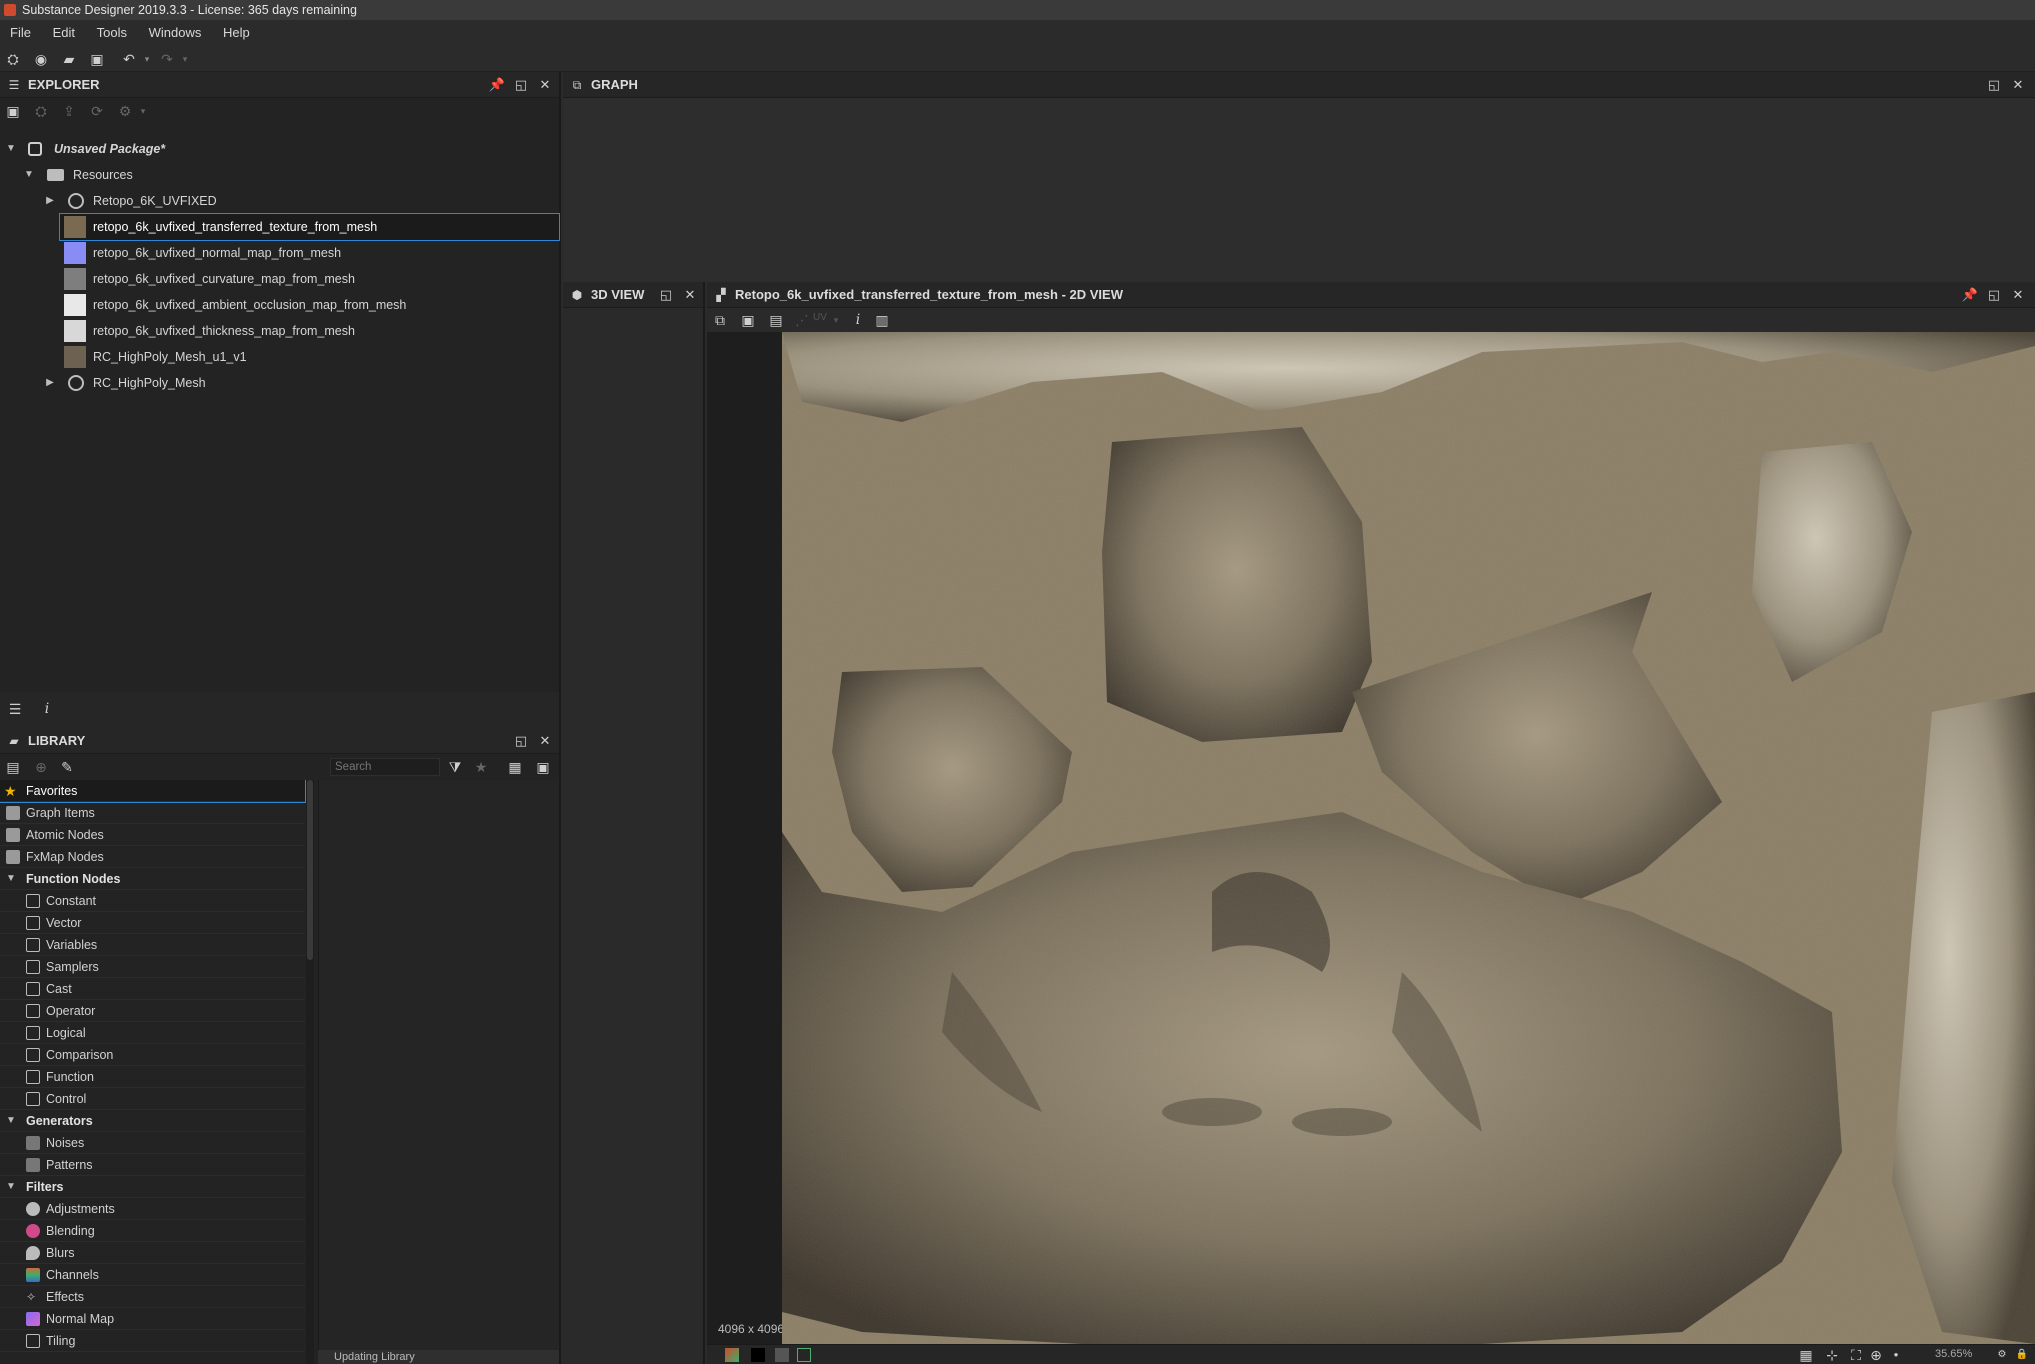 Image resolution: width=2035 pixels, height=1364 pixels. I want to click on zoom-level: 35.65%, so click(1953, 1354).